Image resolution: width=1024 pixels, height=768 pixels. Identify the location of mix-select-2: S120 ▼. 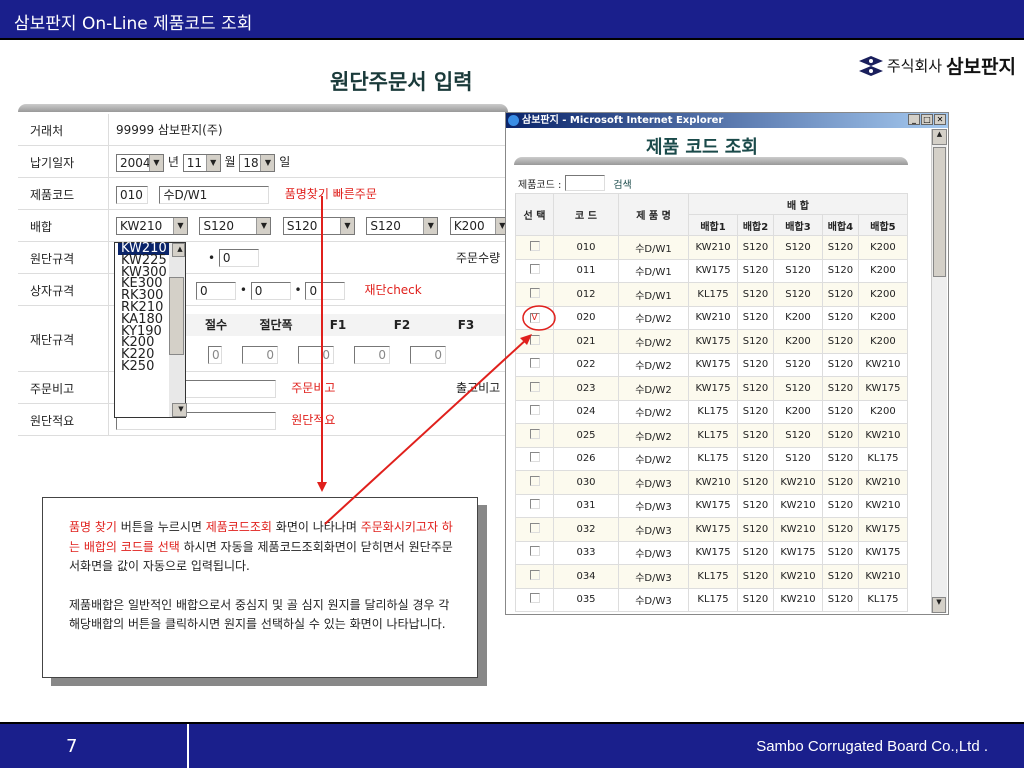
(235, 226).